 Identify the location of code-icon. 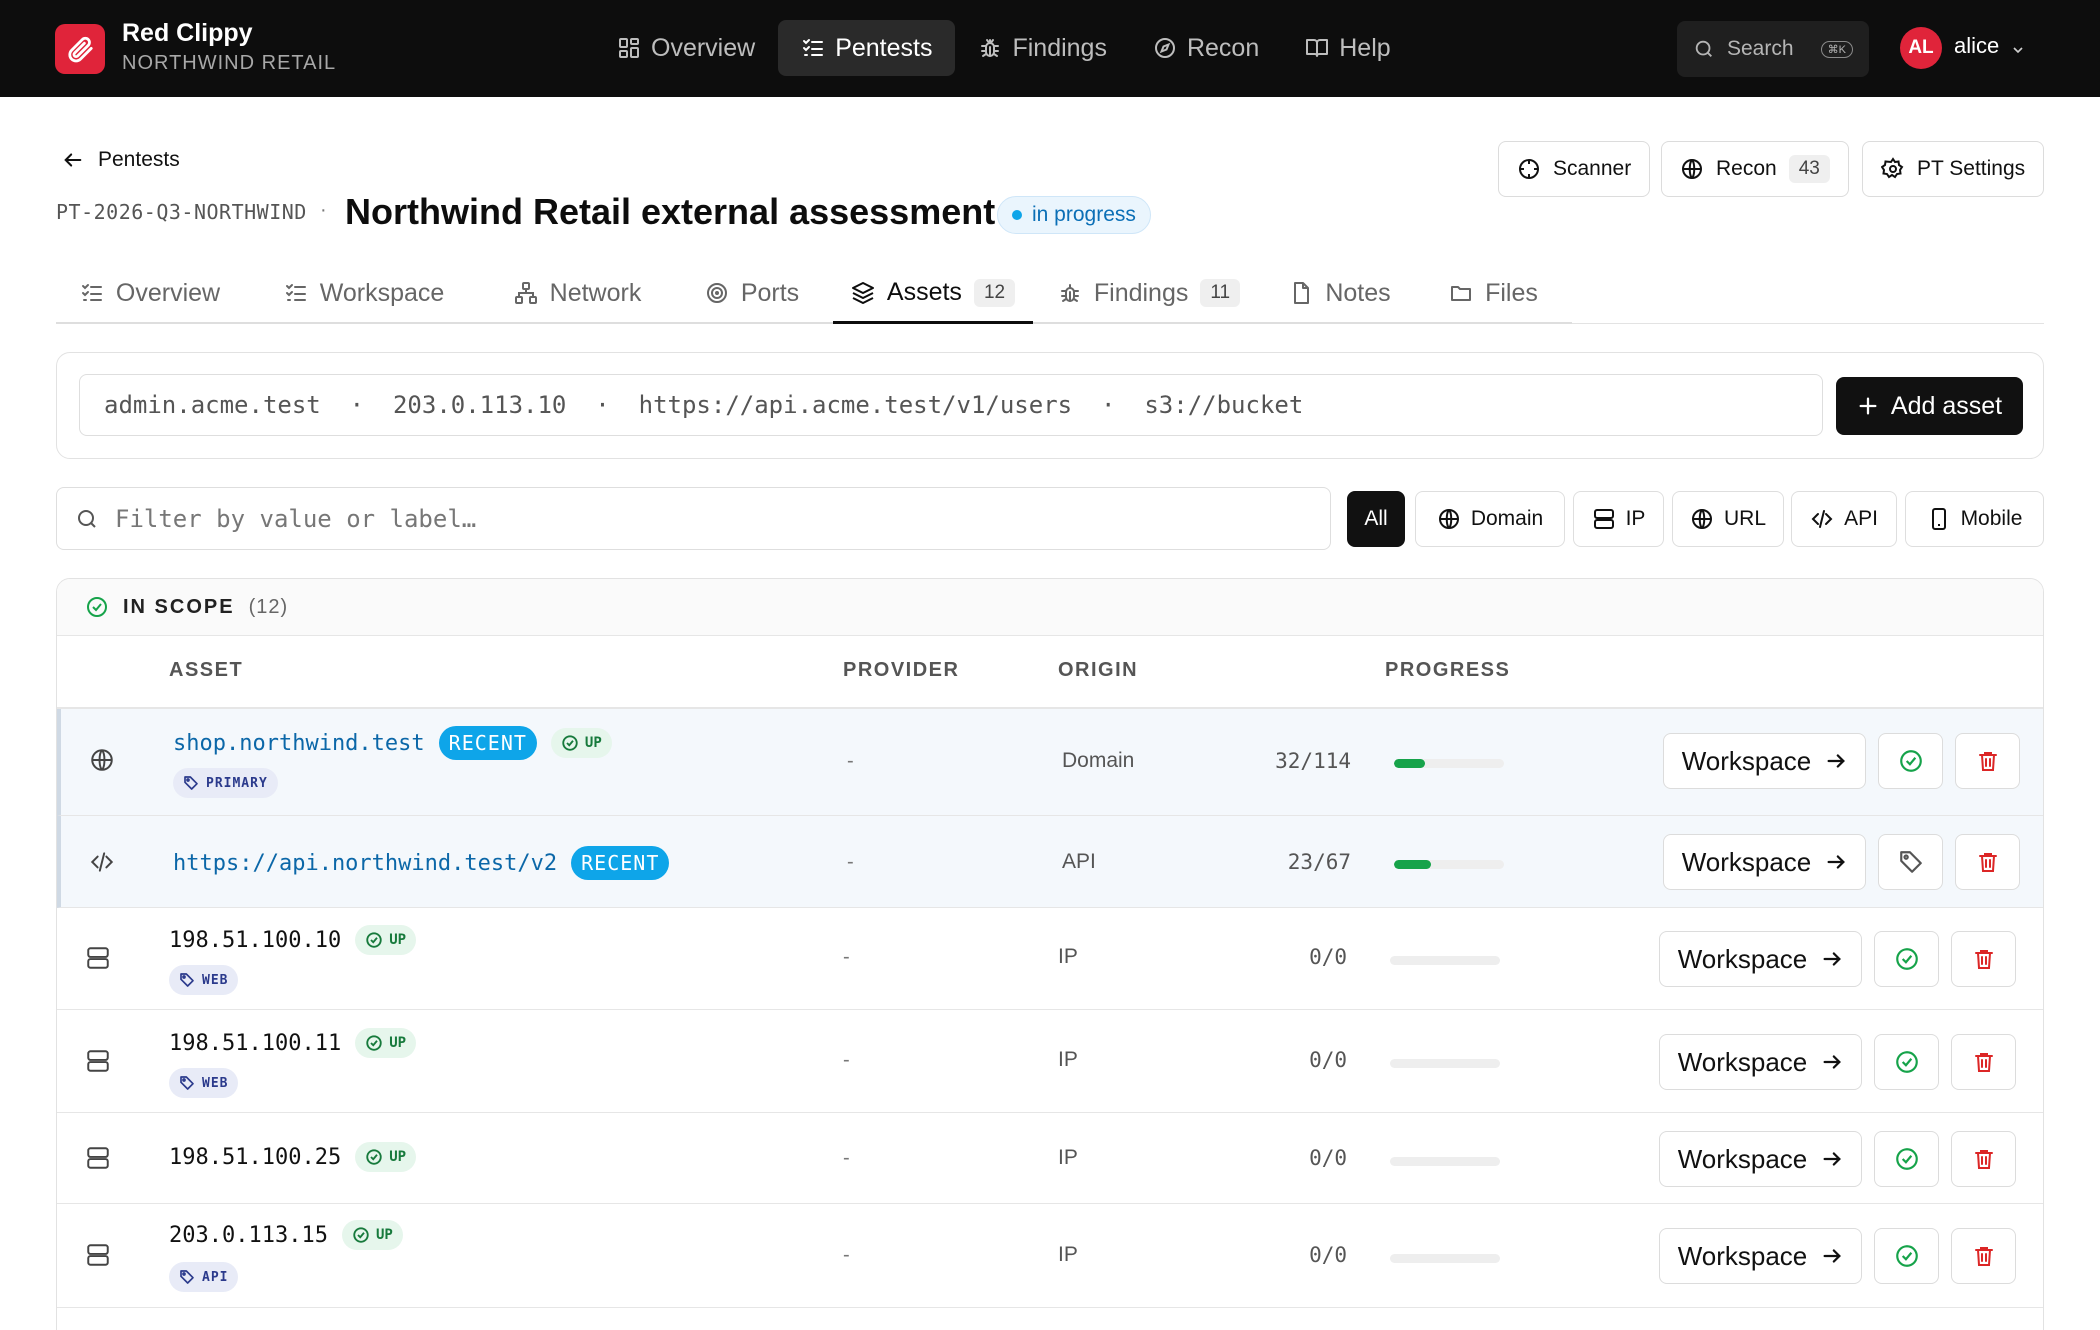
(1822, 519).